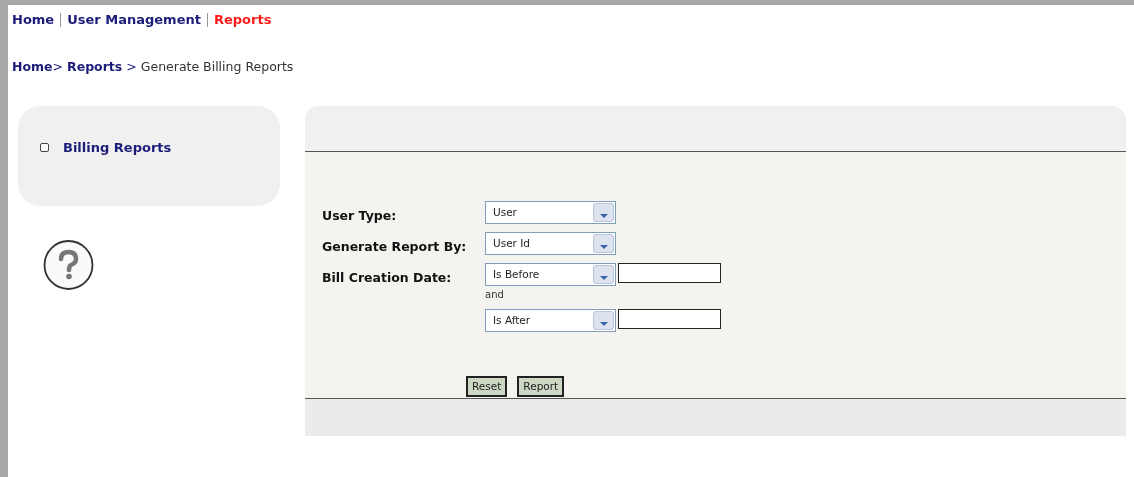 The height and width of the screenshot is (477, 1134). Describe the element at coordinates (487, 386) in the screenshot. I see `form-button: Reset` at that location.